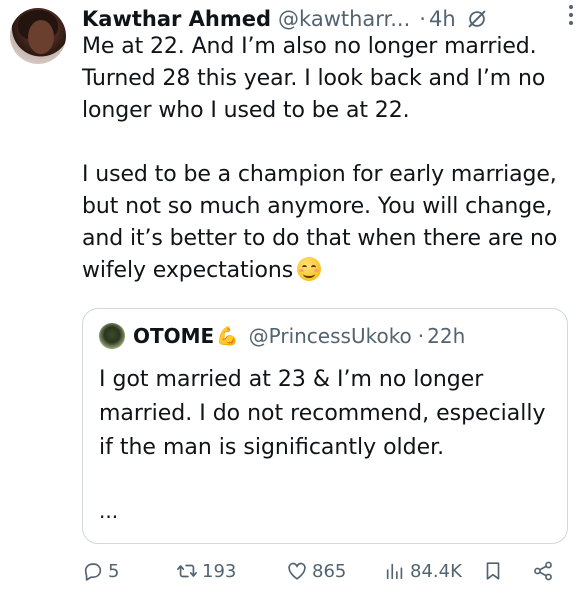 The width and height of the screenshot is (585, 591). I want to click on share-button, so click(543, 571).